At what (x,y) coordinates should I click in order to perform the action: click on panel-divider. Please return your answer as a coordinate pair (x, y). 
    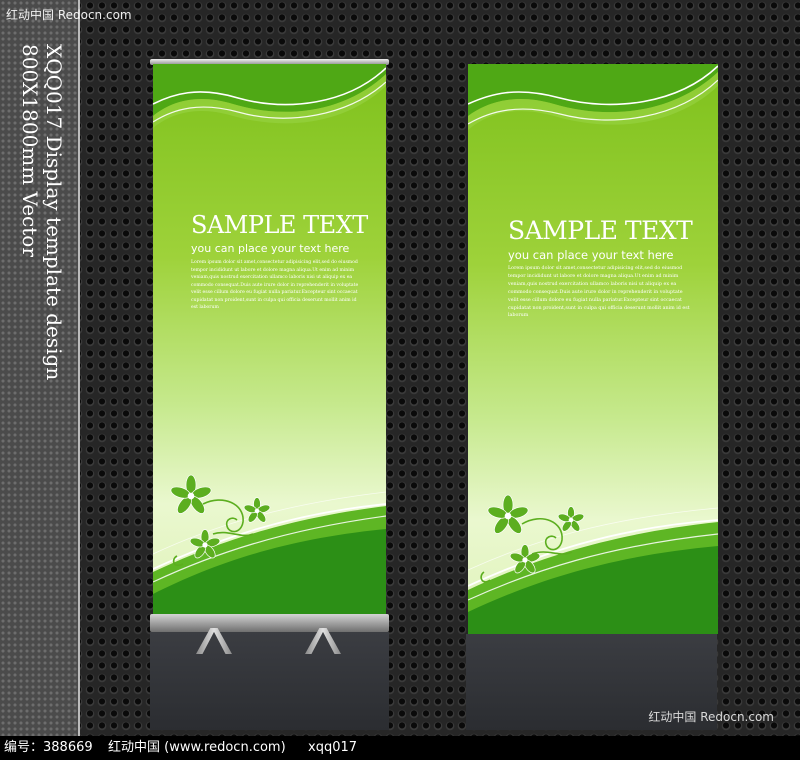
    Looking at the image, I should click on (79, 368).